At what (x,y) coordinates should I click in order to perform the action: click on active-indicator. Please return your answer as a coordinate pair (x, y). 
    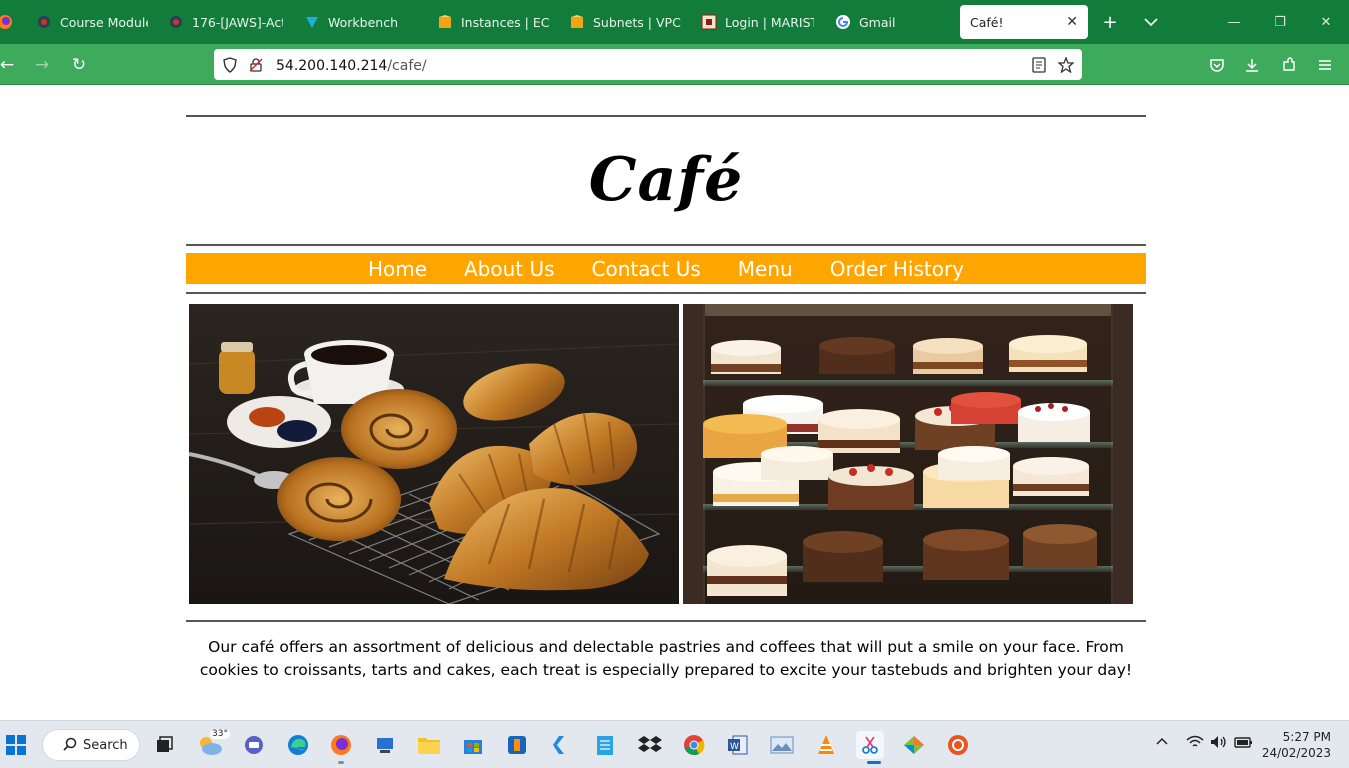
    Looking at the image, I should click on (874, 762).